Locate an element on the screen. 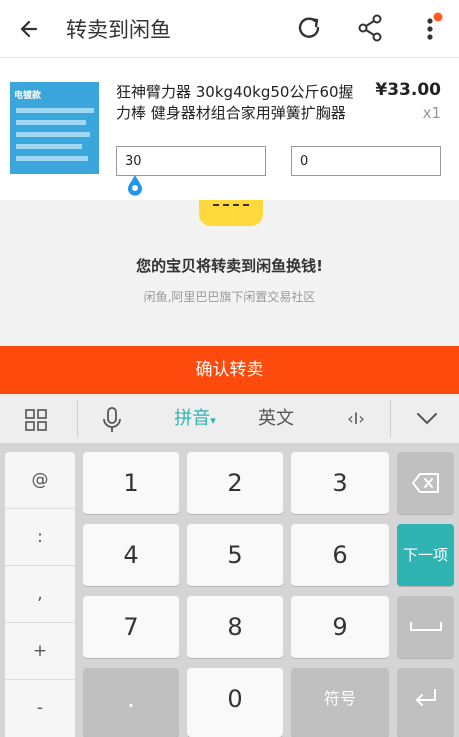 This screenshot has width=459, height=737. symbol-key: @ is located at coordinates (40, 480).